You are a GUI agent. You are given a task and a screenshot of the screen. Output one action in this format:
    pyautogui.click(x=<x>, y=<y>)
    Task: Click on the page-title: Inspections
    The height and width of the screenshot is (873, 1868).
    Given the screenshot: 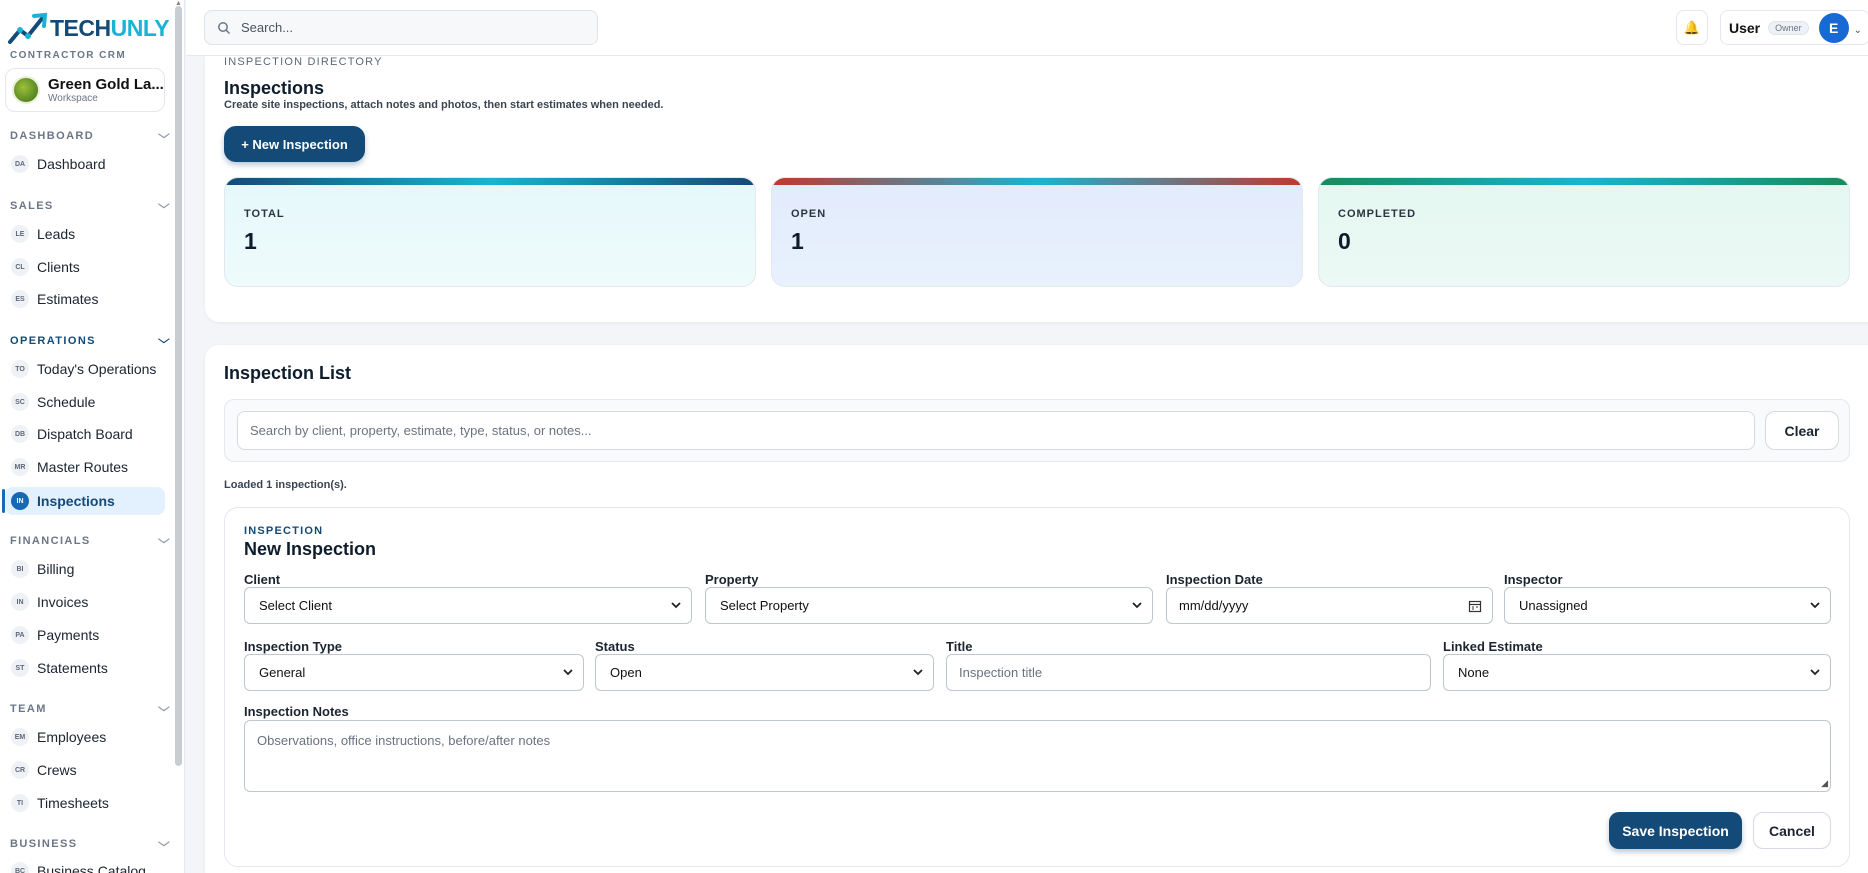 What is the action you would take?
    pyautogui.click(x=274, y=88)
    